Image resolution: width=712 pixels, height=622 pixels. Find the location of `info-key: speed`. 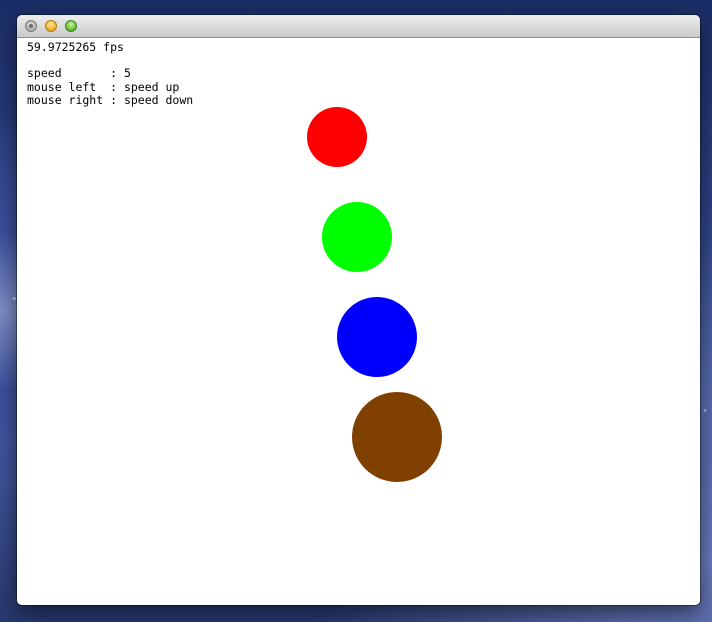

info-key: speed is located at coordinates (69, 73).